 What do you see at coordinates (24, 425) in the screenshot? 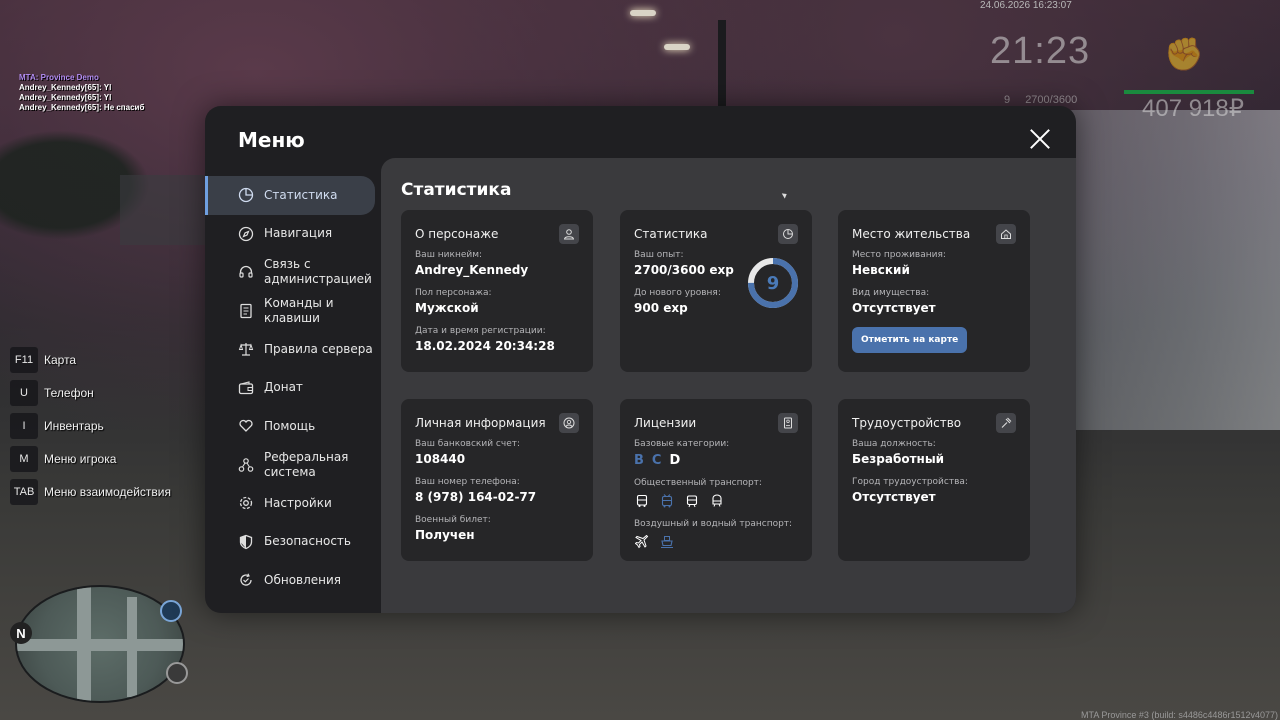
I see `hotkey-key: I` at bounding box center [24, 425].